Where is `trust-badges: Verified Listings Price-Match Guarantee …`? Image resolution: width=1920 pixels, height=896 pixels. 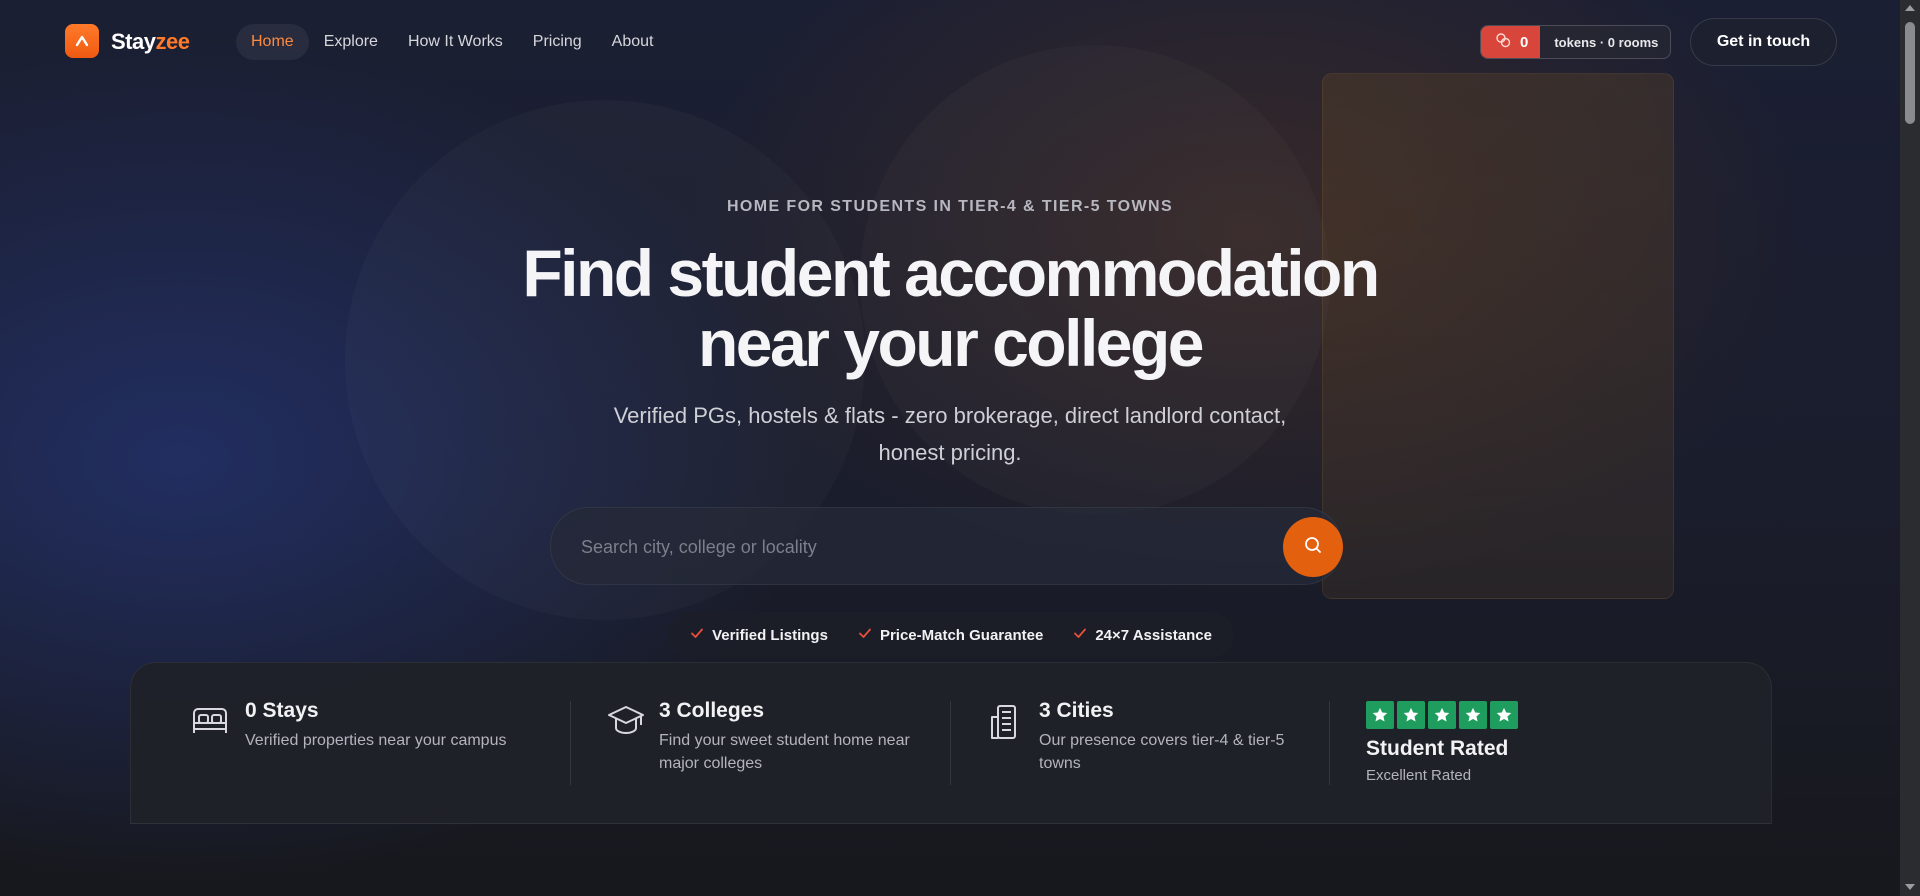 trust-badges: Verified Listings Price-Match Guarantee … is located at coordinates (951, 635).